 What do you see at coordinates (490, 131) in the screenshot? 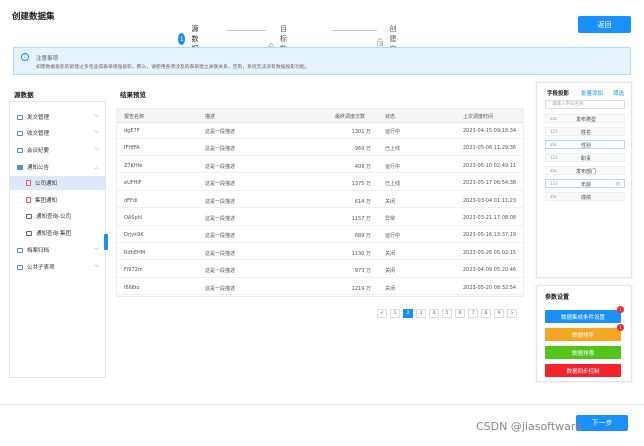
I see `table-cell: 2023-04-15 09:18:34` at bounding box center [490, 131].